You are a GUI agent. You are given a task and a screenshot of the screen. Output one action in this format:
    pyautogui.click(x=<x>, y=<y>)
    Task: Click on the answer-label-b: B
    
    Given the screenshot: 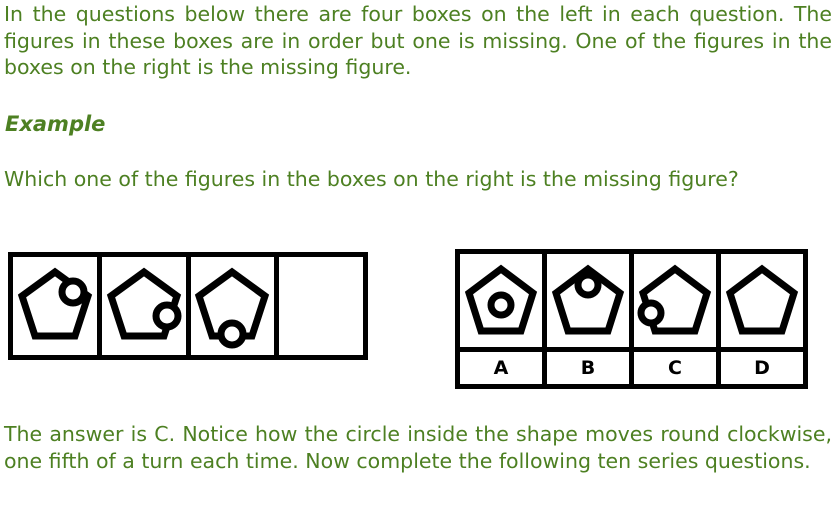 What is the action you would take?
    pyautogui.click(x=590, y=368)
    